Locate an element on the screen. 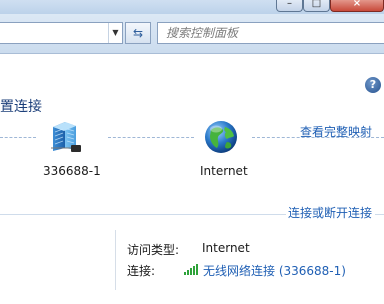 Image resolution: width=384 pixels, height=304 pixels. refresh-icon: ⇆ is located at coordinates (138, 33).